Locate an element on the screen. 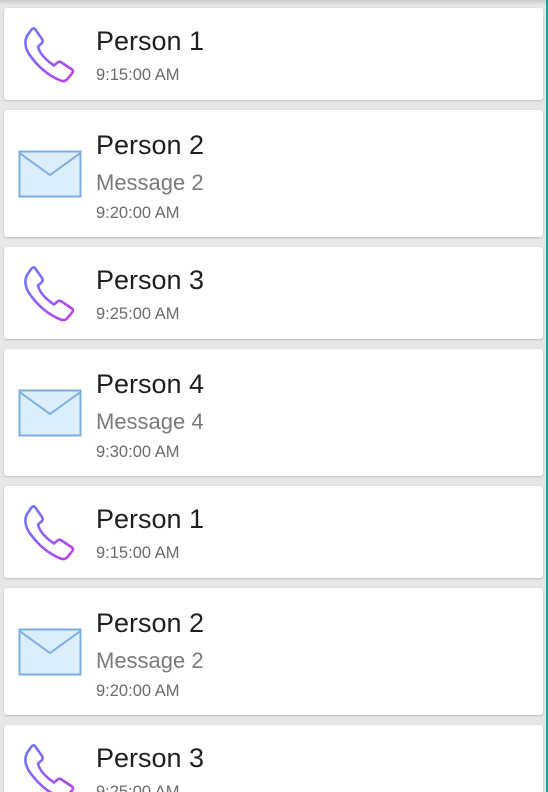  timestamp: 9:30:00 AM is located at coordinates (138, 452).